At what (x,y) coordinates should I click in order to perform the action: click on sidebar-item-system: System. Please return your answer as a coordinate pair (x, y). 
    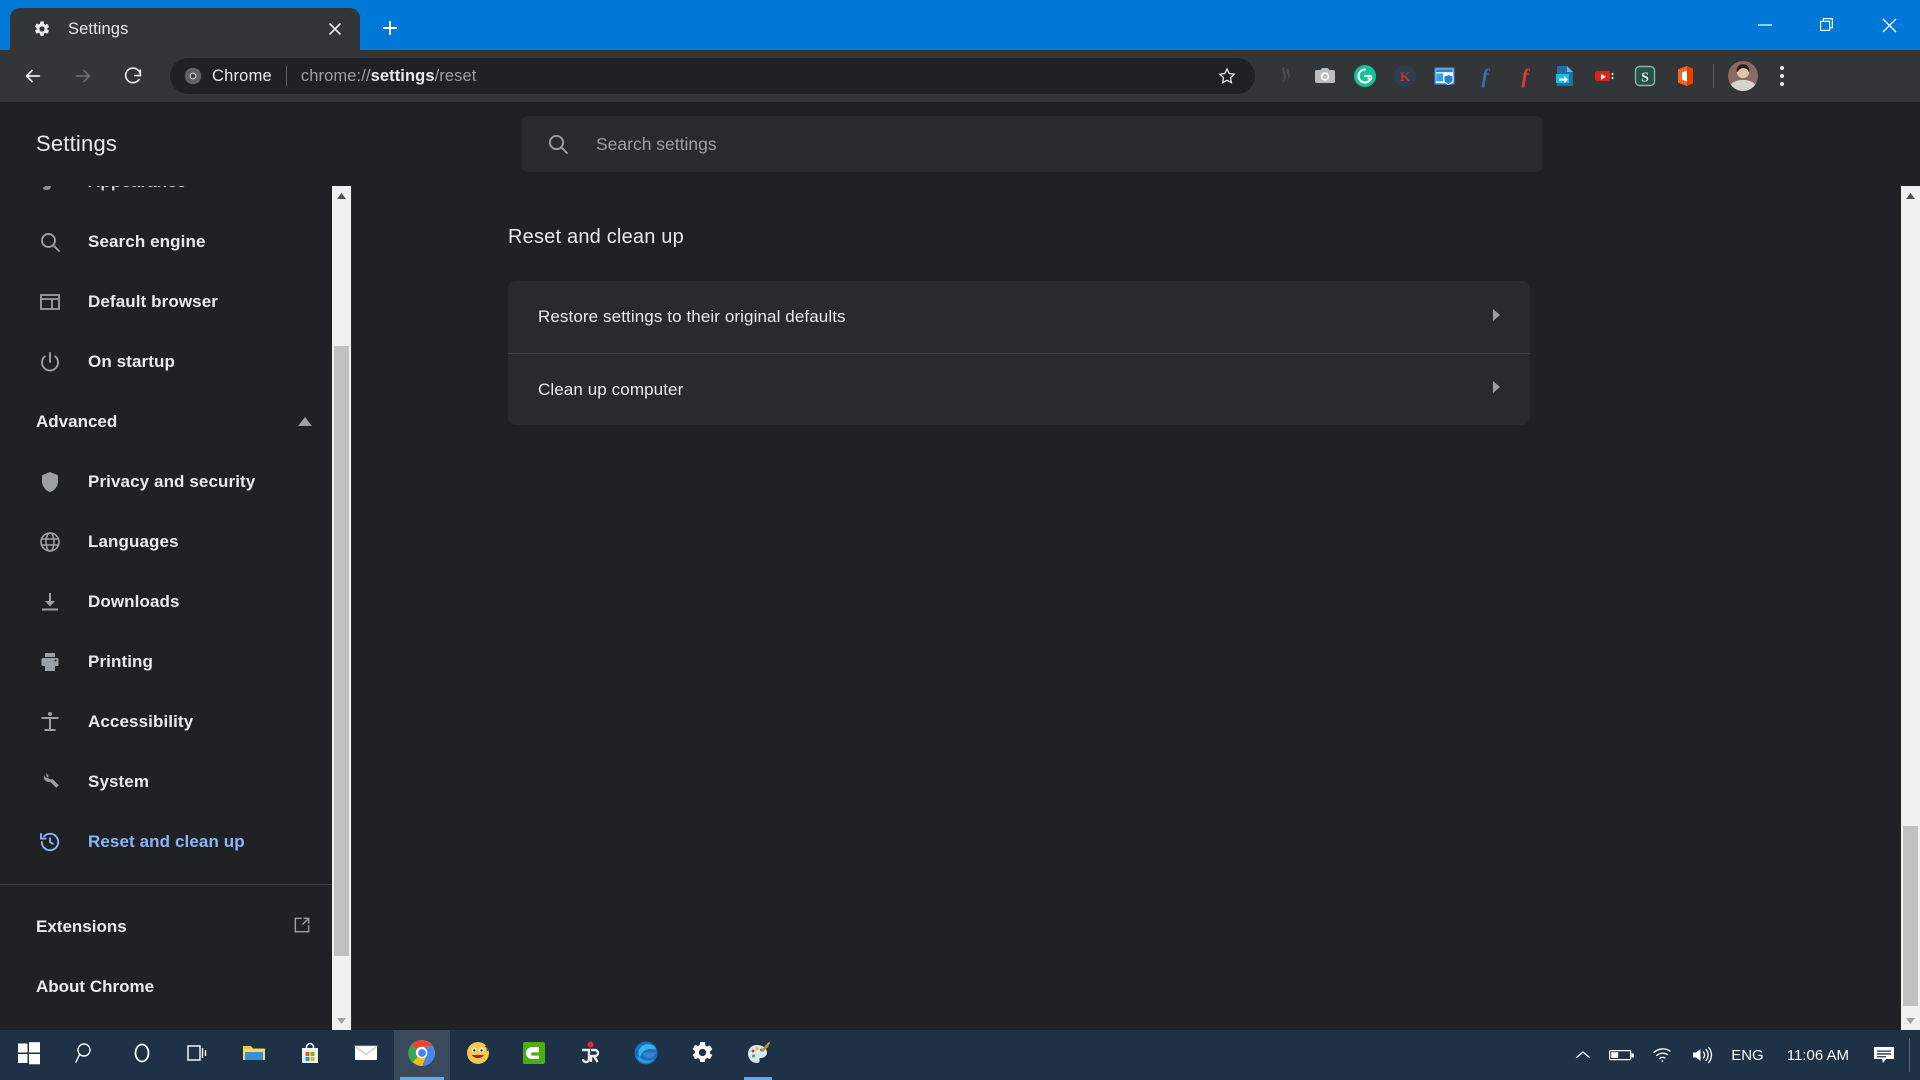
    Looking at the image, I should click on (175, 782).